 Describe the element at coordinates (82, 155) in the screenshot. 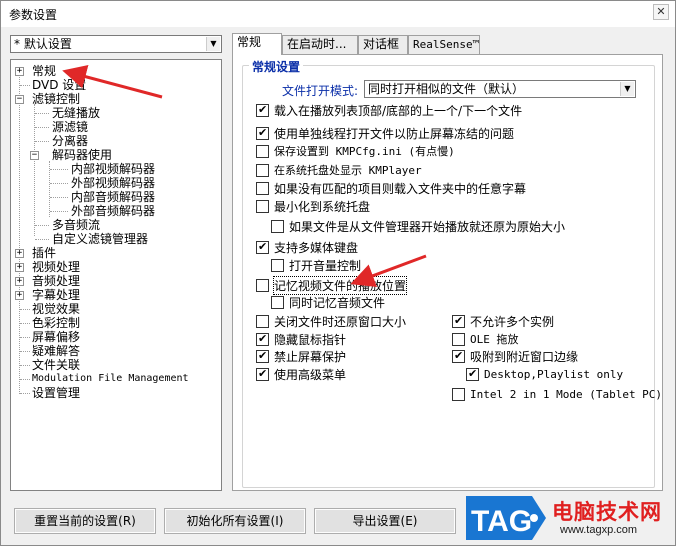

I see `tree-item-decoder-usage: 解码器使用` at that location.